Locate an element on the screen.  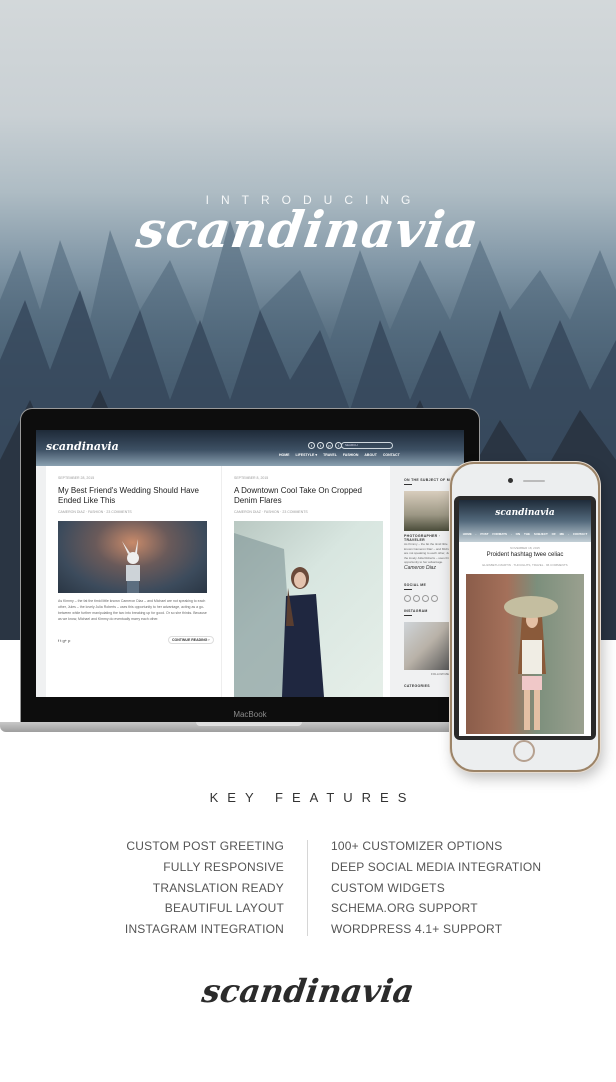
feature-item: TRANSLATION READY is located at coordinates (218, 887).